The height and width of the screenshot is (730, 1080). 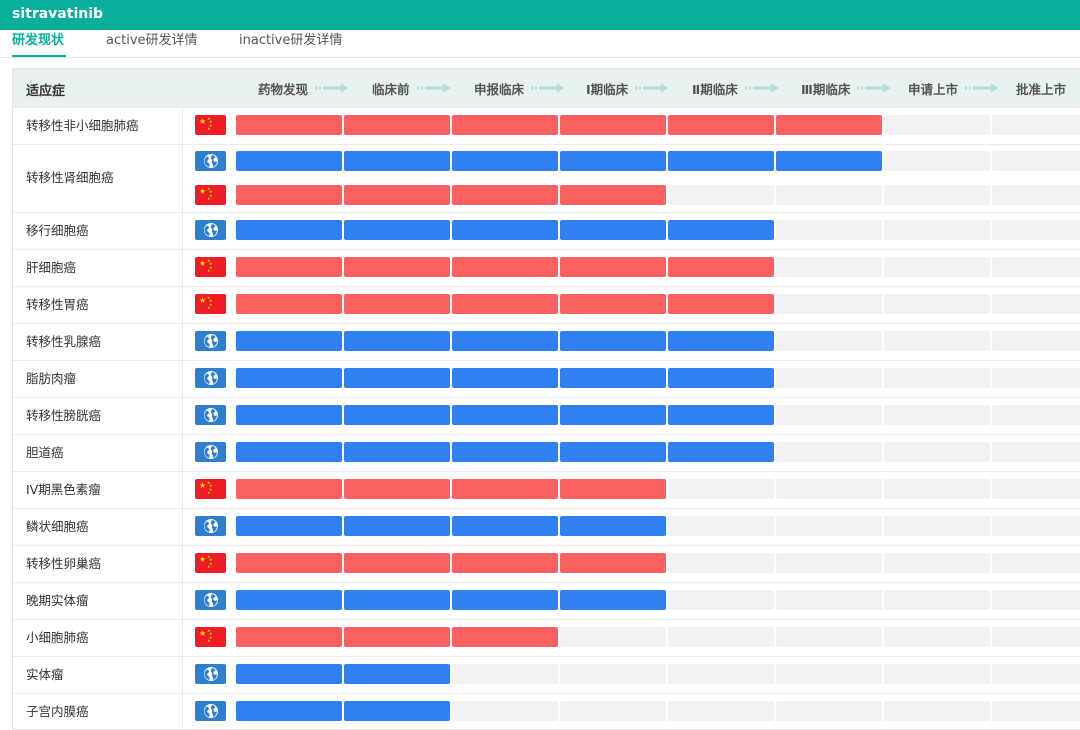 I want to click on indication-name: 小细胞肺癌, so click(x=57, y=638).